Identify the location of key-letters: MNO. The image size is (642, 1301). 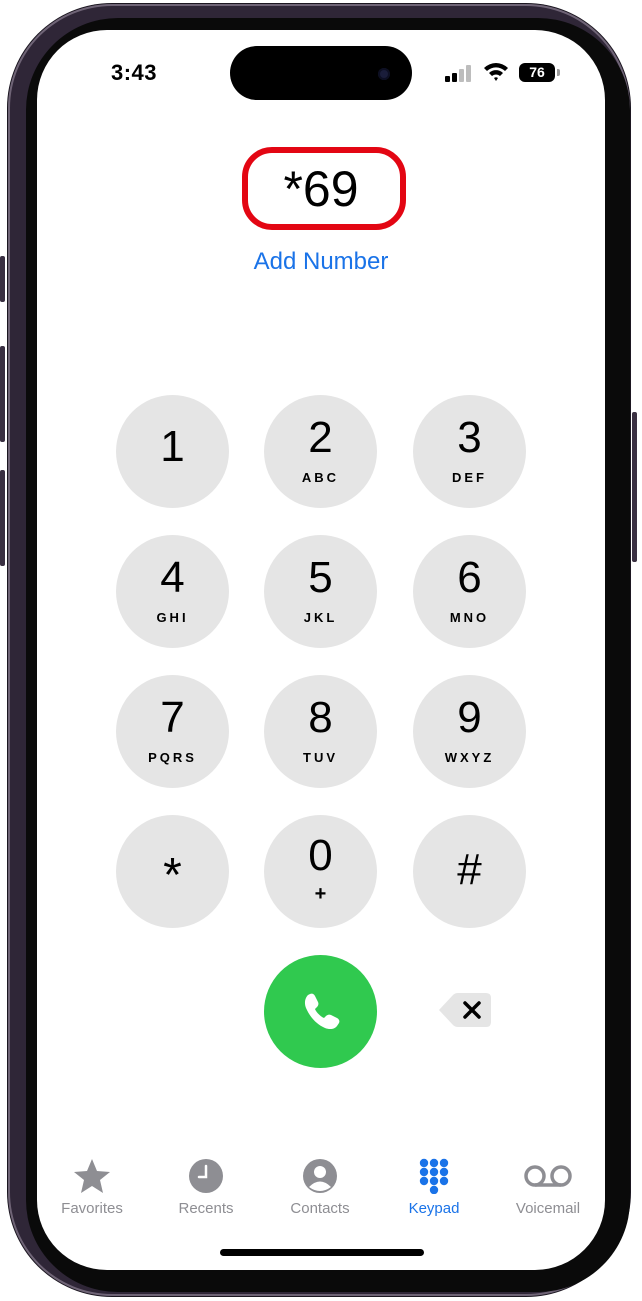
(469, 617).